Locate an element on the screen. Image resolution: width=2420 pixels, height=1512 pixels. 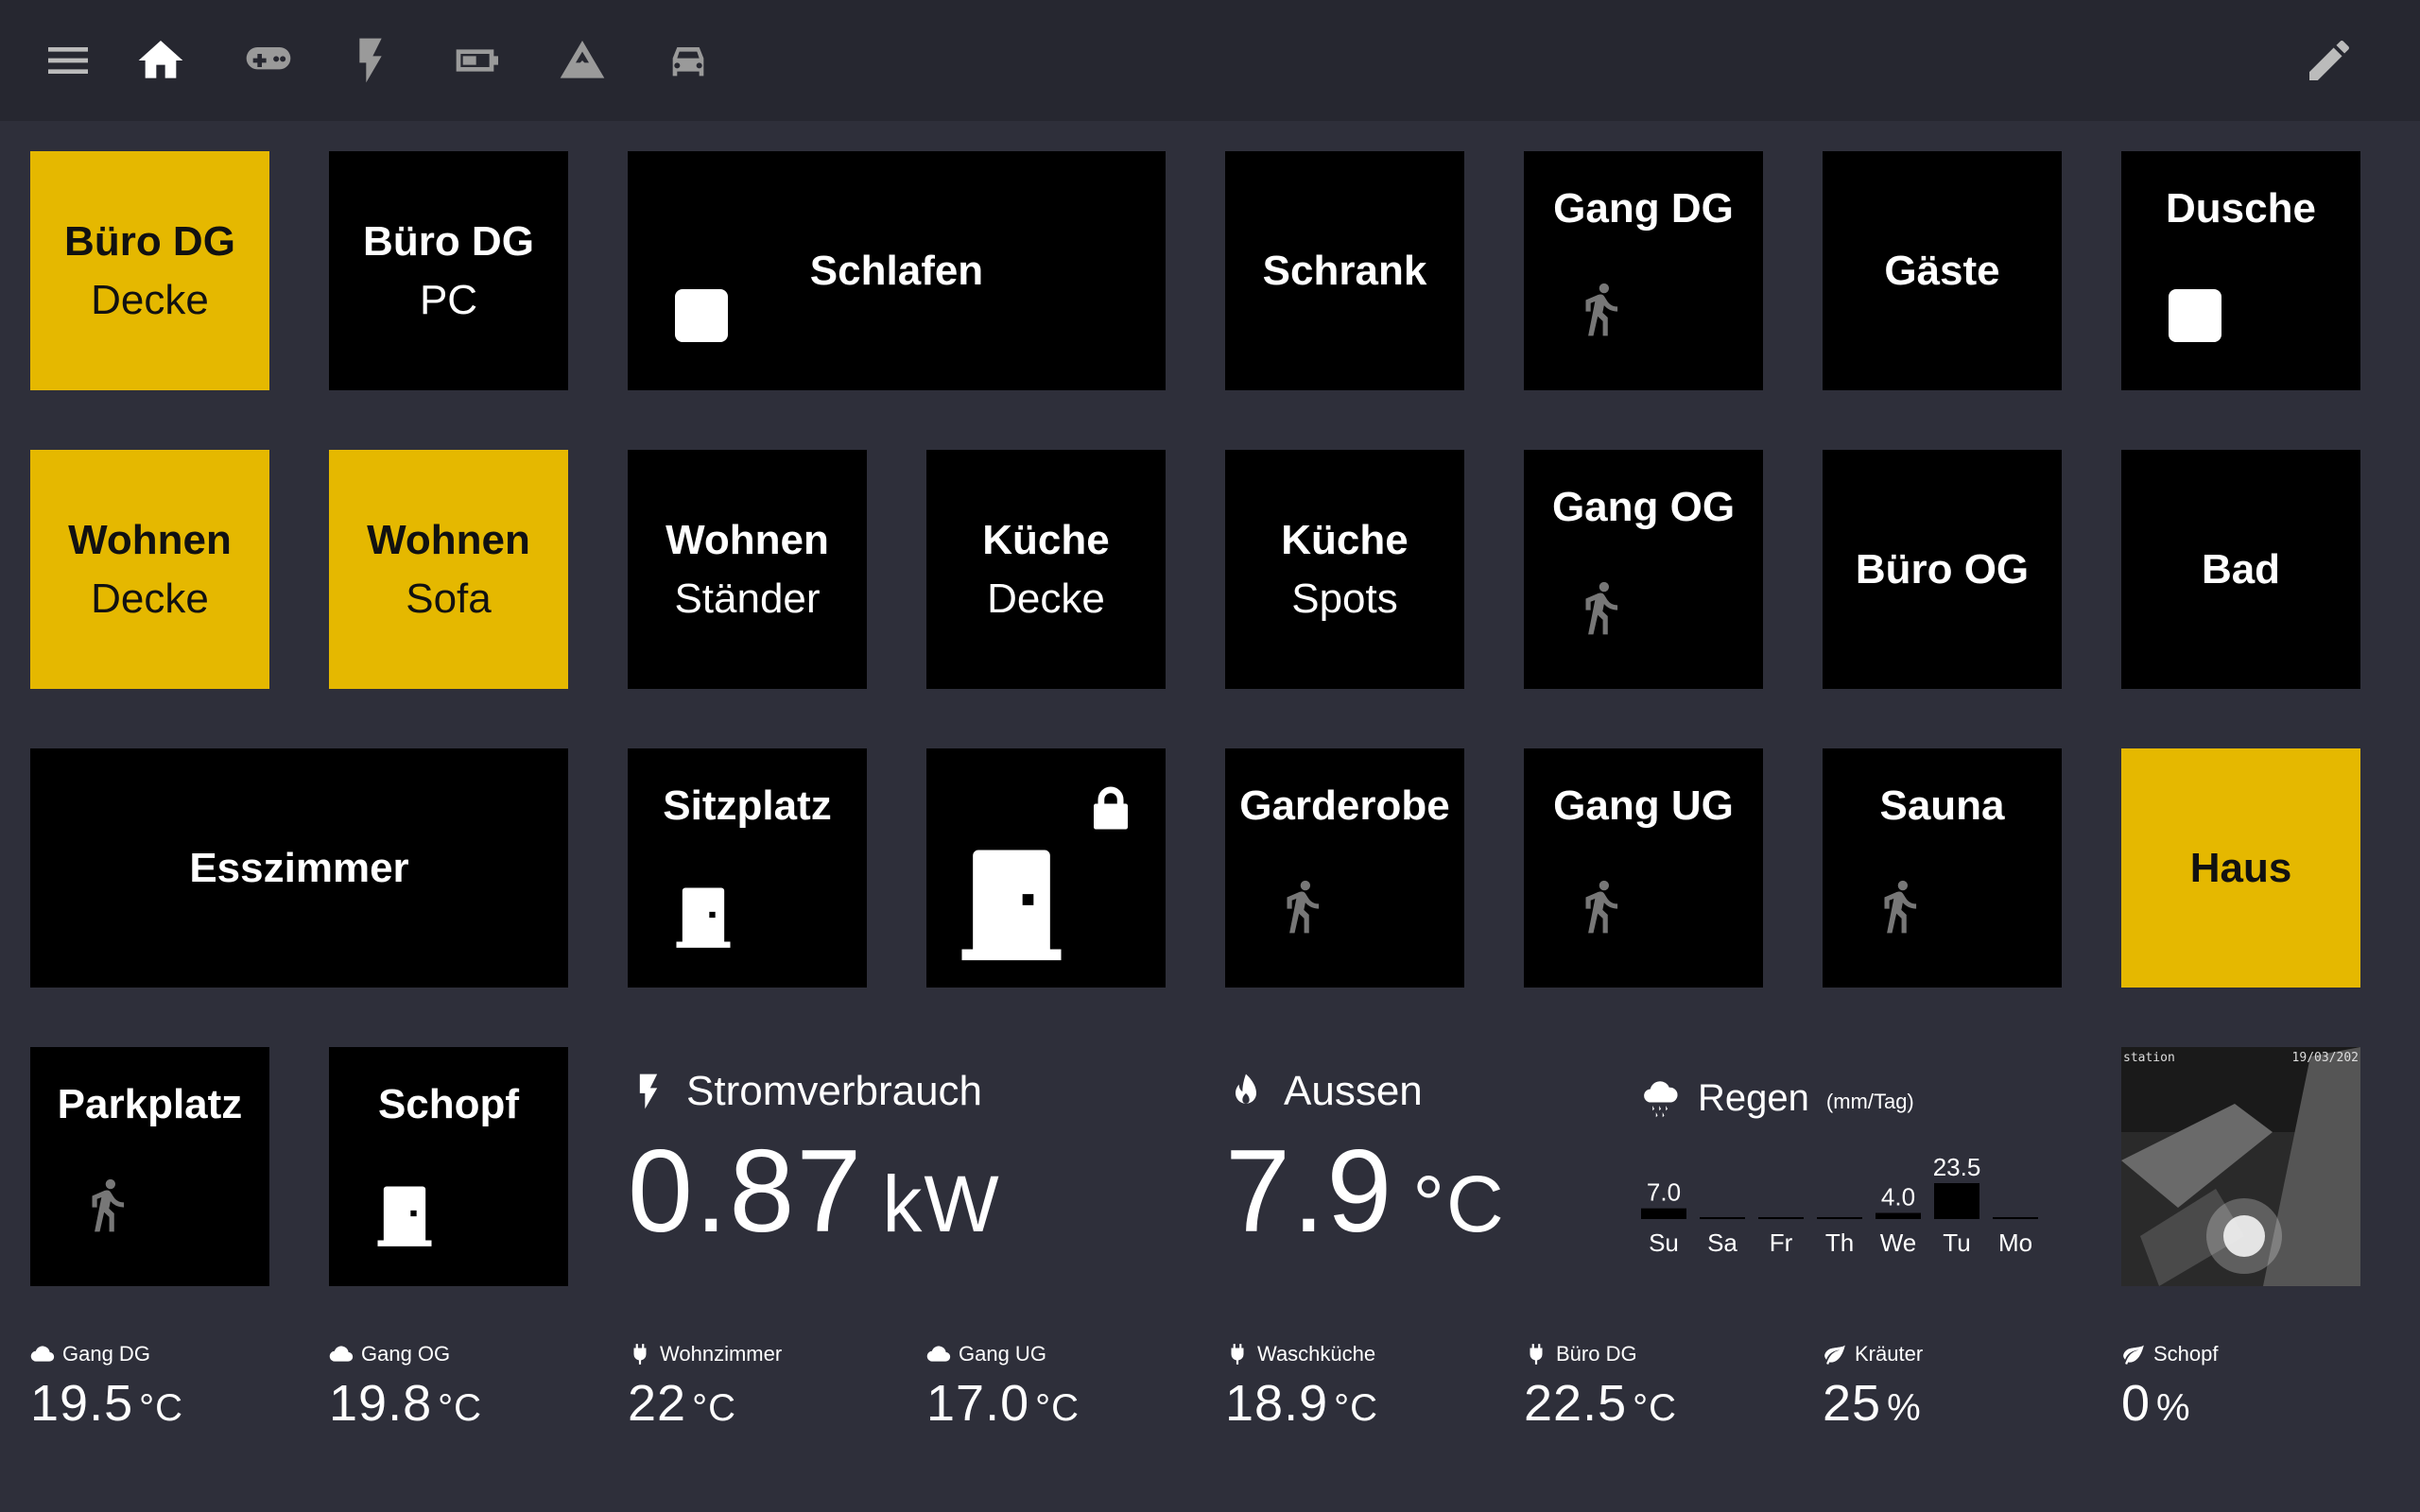
light-tile-wohnen-decke: Wohnen Decke is located at coordinates (149, 569).